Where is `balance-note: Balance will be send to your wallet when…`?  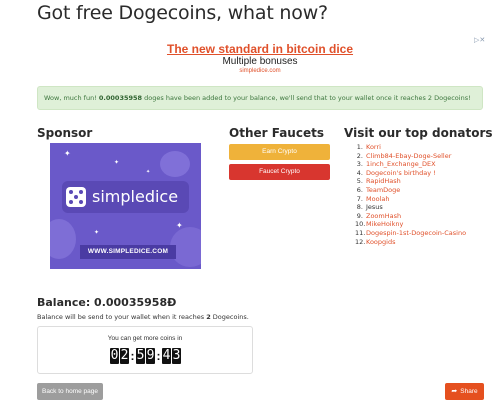
balance-note: Balance will be send to your wallet when… is located at coordinates (143, 317).